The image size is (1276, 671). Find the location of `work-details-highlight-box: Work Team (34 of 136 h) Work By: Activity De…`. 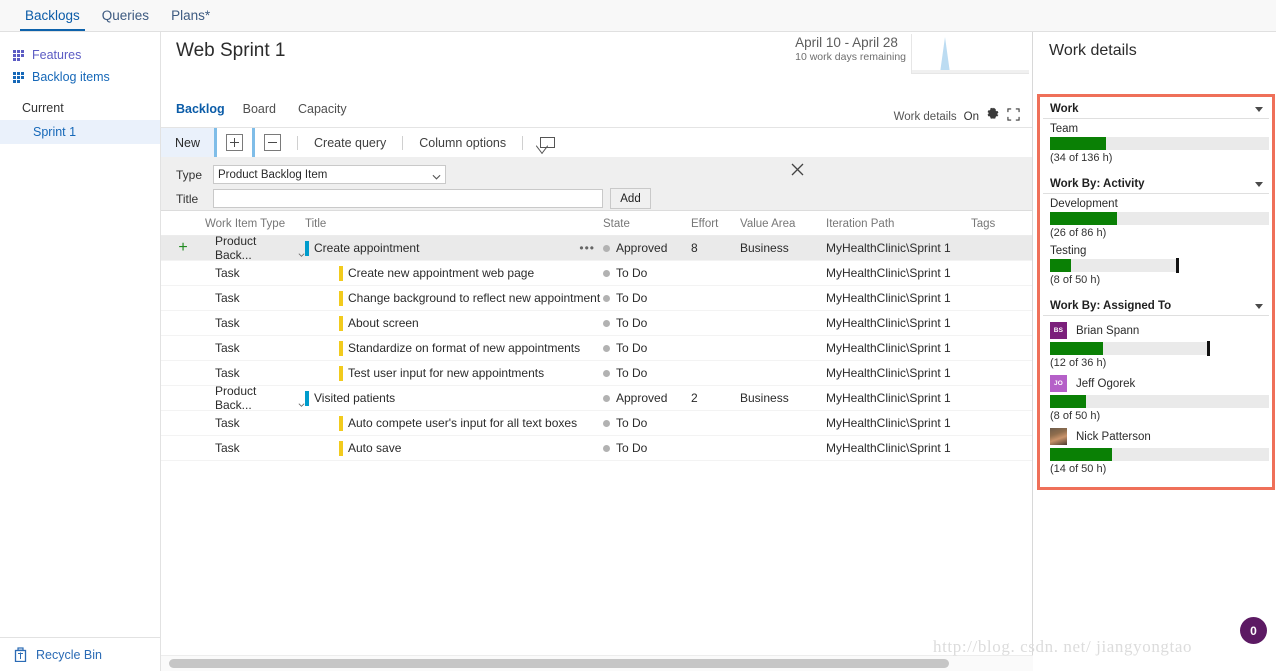

work-details-highlight-box: Work Team (34 of 136 h) Work By: Activity De… is located at coordinates (1156, 292).